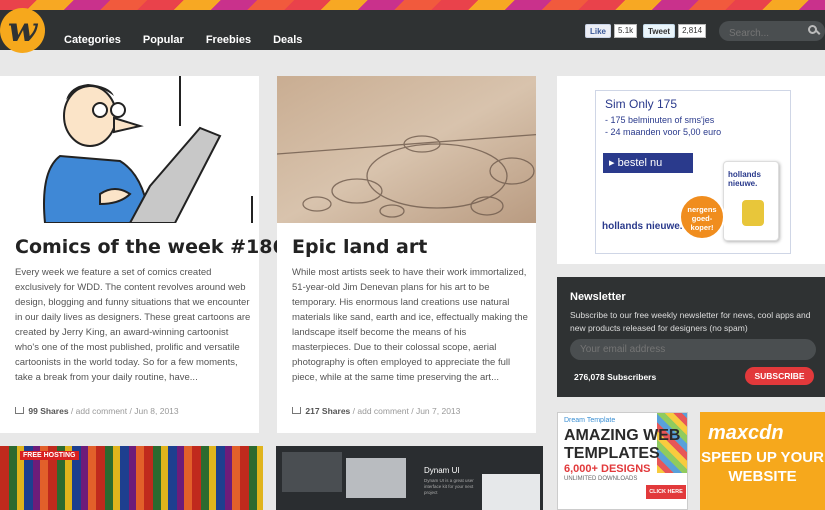 This screenshot has width=825, height=510. I want to click on tweet-count: 2,814, so click(692, 31).